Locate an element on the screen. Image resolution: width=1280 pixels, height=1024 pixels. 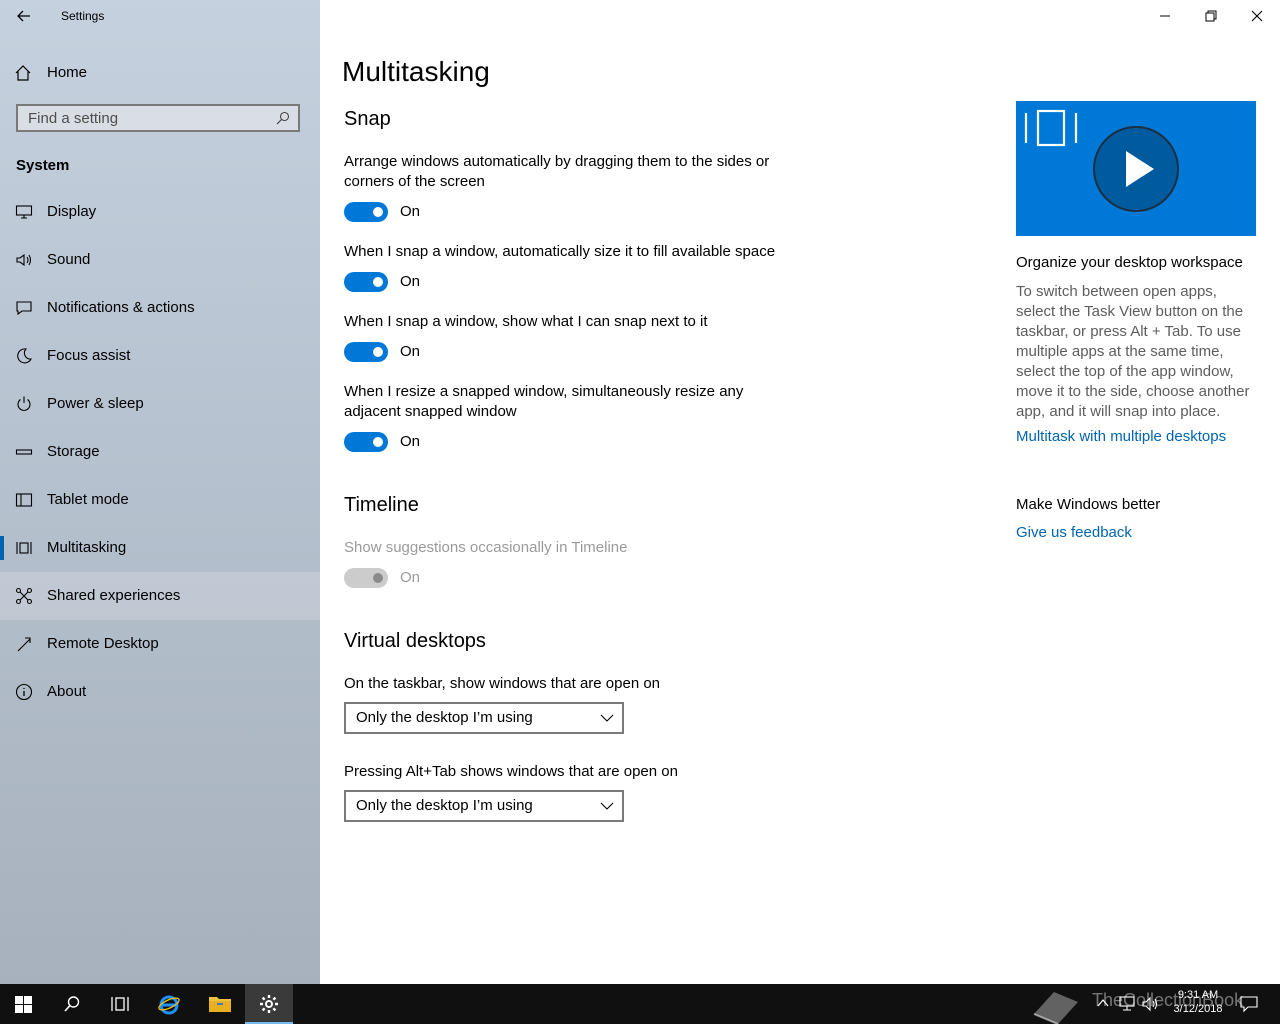
moon-icon is located at coordinates (24, 356).